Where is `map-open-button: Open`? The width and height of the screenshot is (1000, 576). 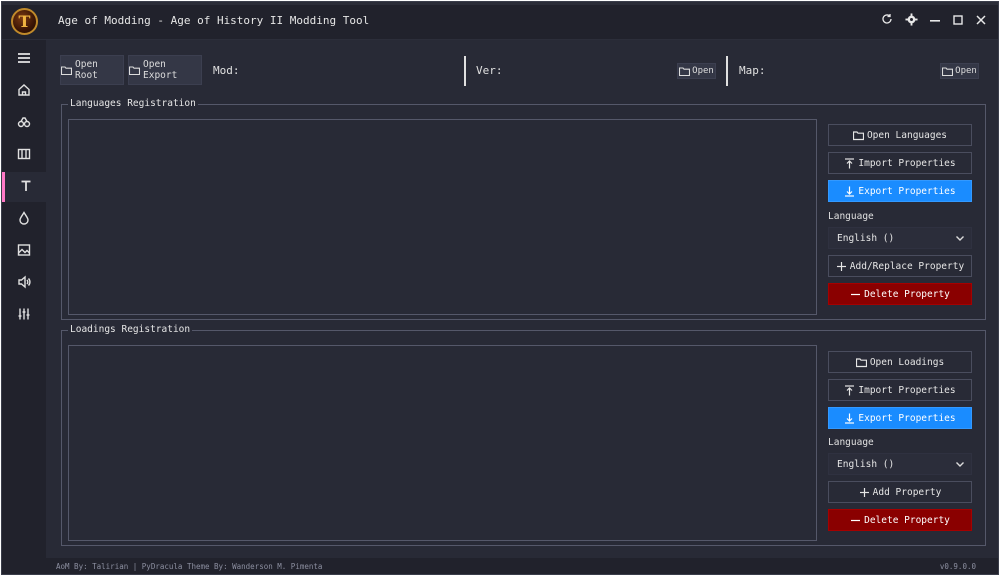 map-open-button: Open is located at coordinates (959, 71).